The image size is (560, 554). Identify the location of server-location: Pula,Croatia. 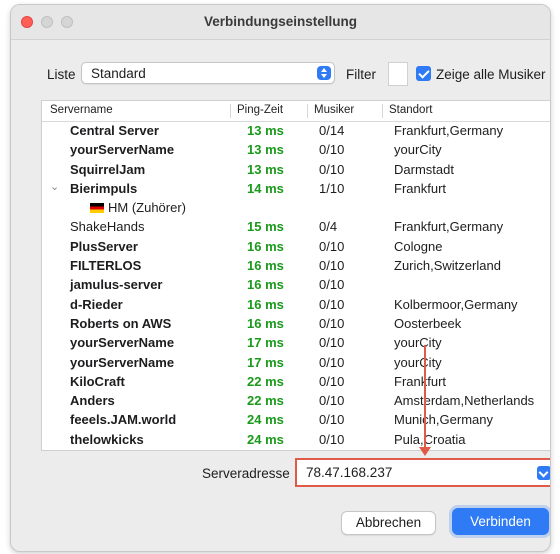
(430, 439).